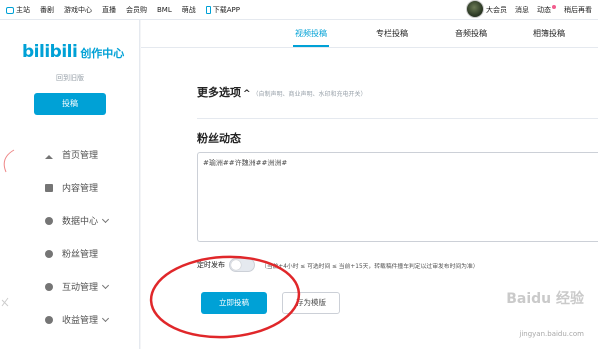 Image resolution: width=598 pixels, height=349 pixels. I want to click on upload-tabs: 视频投稿 专栏投稿 音频投稿 相簿投稿, so click(369, 34).